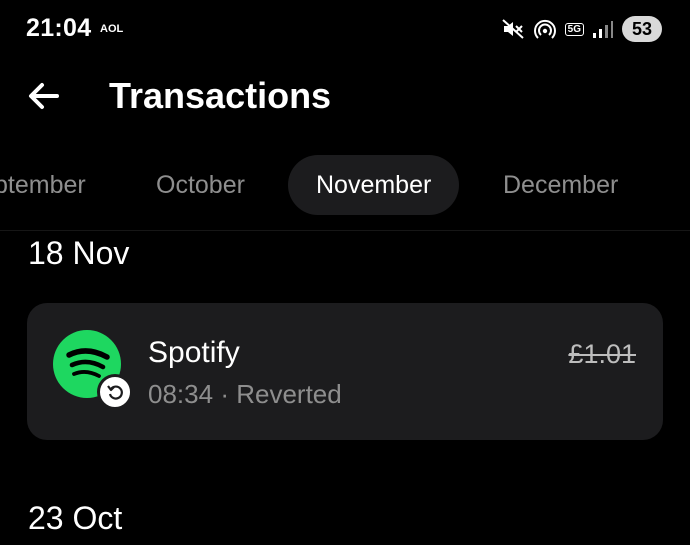  I want to click on divider, so click(345, 230).